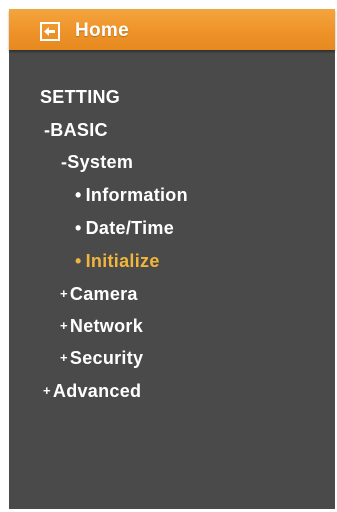  I want to click on tree-item-label: BASIC, so click(79, 130).